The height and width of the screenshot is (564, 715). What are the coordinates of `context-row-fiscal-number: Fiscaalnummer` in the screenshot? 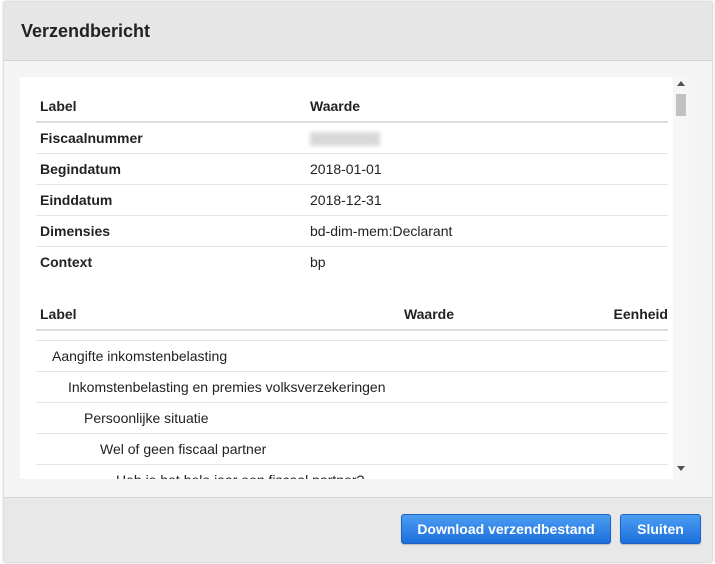 It's located at (352, 138).